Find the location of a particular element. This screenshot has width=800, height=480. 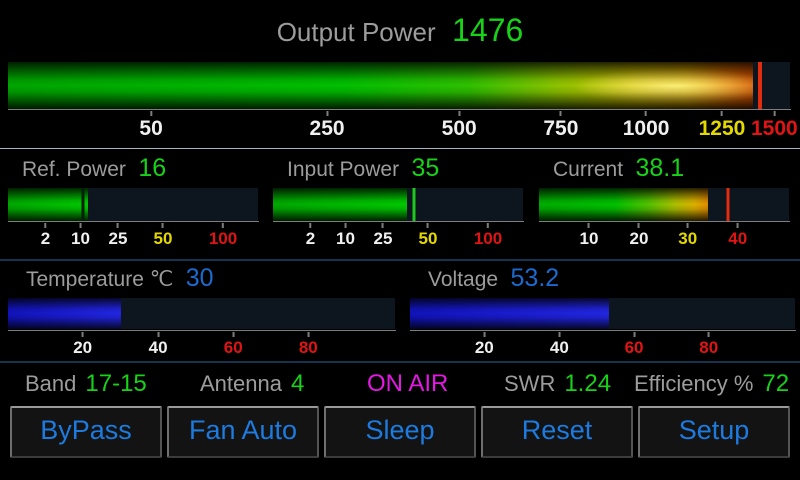

fan-auto-button: Fan Auto is located at coordinates (243, 432).